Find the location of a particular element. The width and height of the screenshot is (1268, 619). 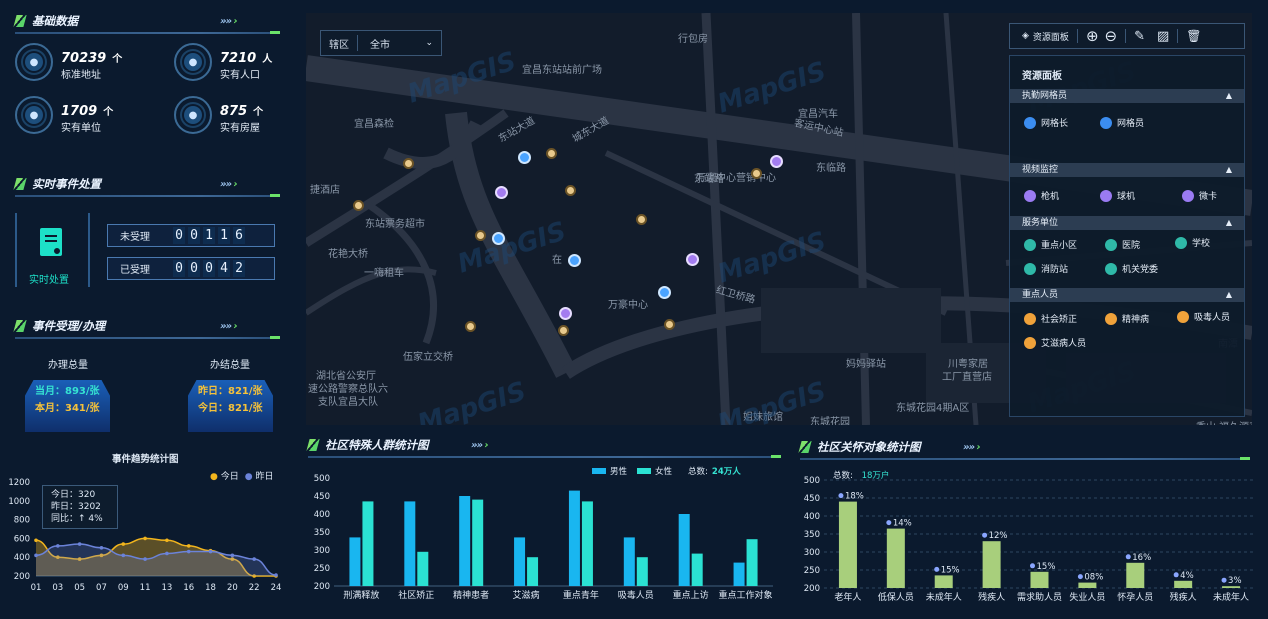

district-select: 辖区 全市 ⌄ is located at coordinates (381, 43).